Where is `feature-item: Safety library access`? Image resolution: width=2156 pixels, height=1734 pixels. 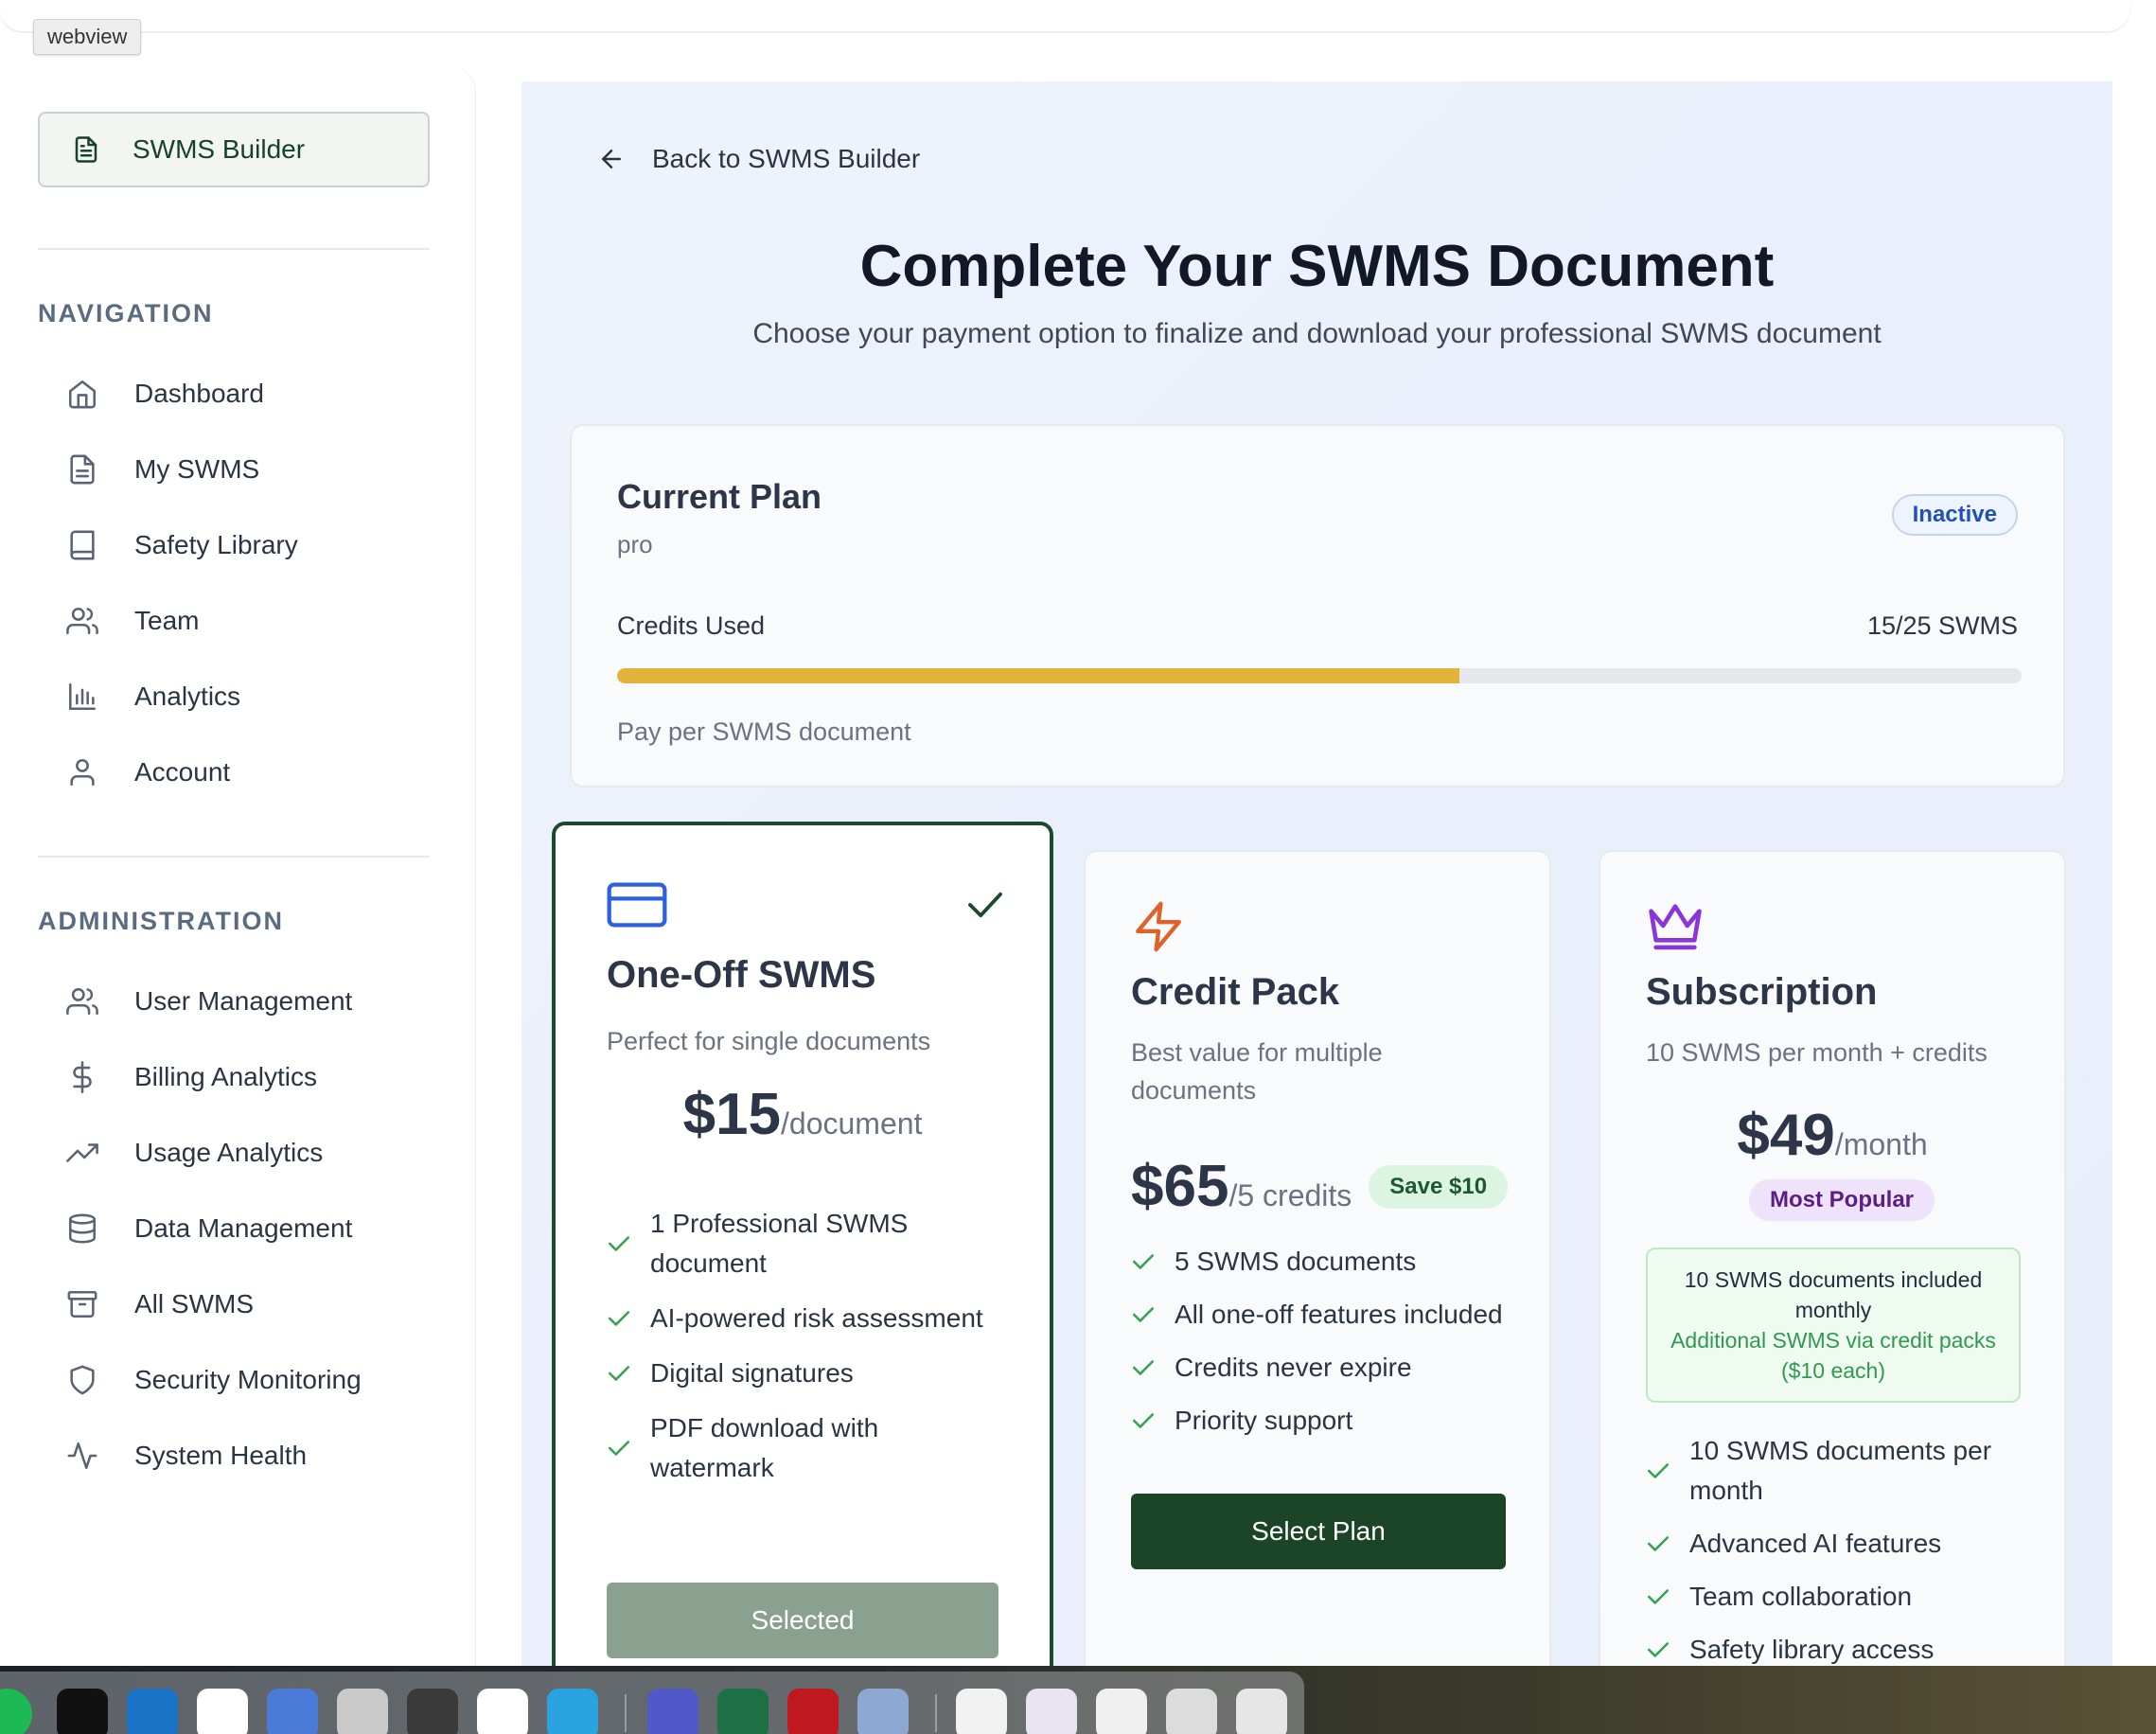 feature-item: Safety library access is located at coordinates (1835, 1650).